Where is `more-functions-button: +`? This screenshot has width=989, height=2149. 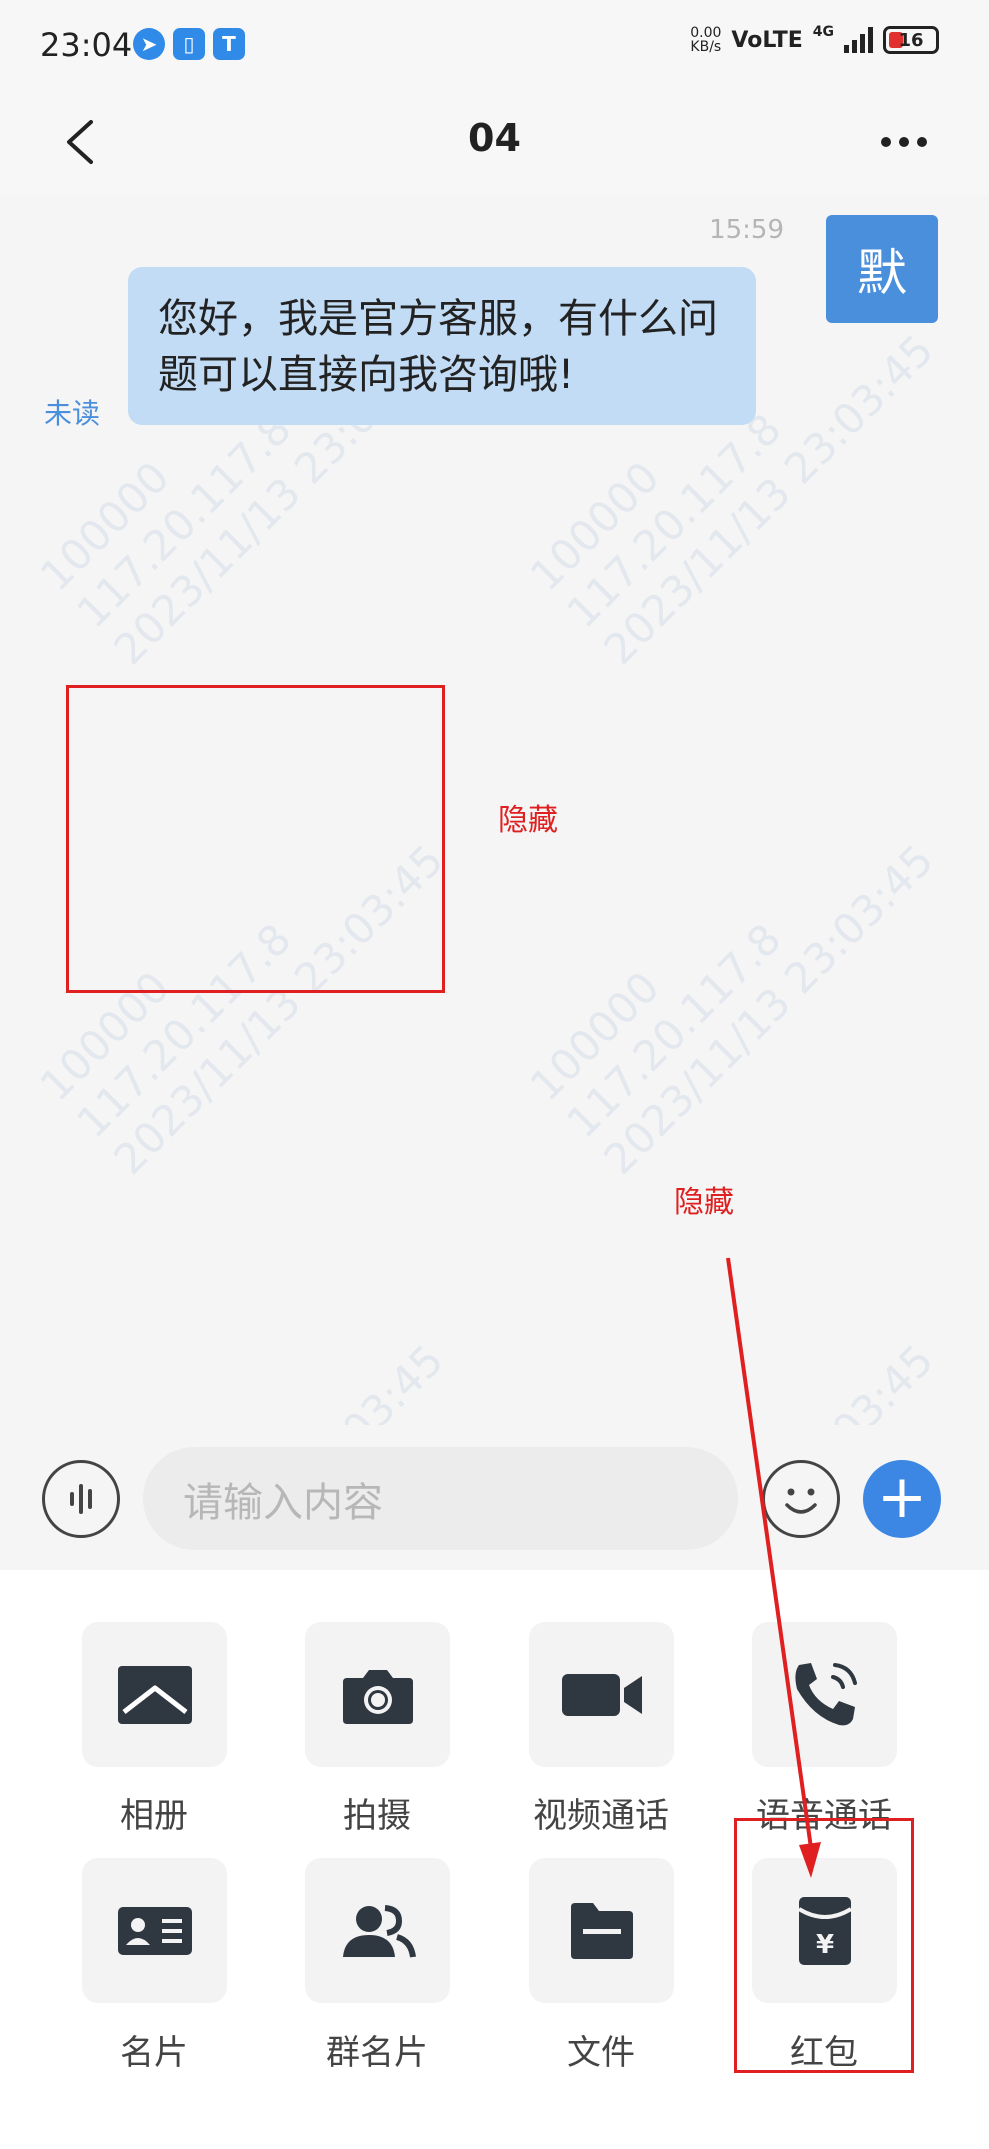 more-functions-button: + is located at coordinates (902, 1499).